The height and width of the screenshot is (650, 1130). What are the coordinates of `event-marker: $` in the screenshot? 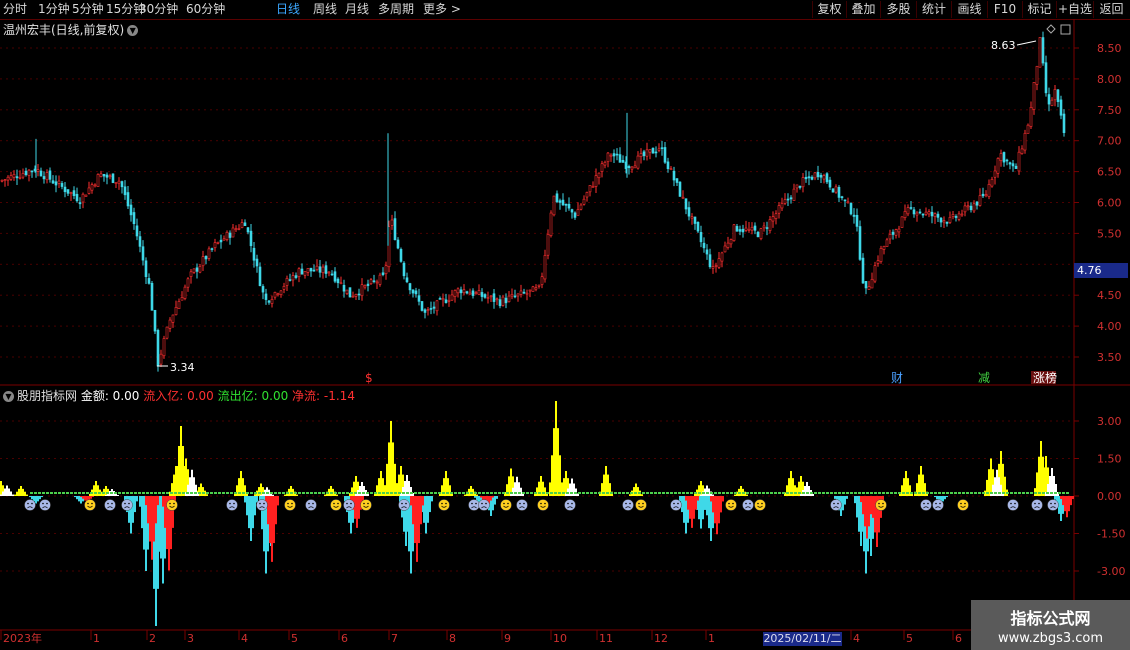 It's located at (369, 378).